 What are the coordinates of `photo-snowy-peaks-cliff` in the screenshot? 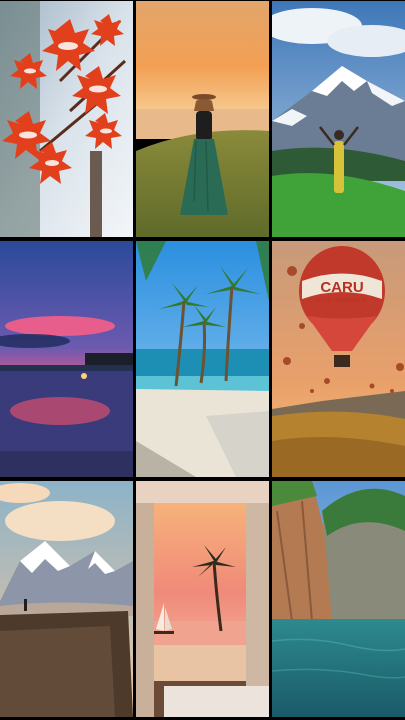 It's located at (66, 599).